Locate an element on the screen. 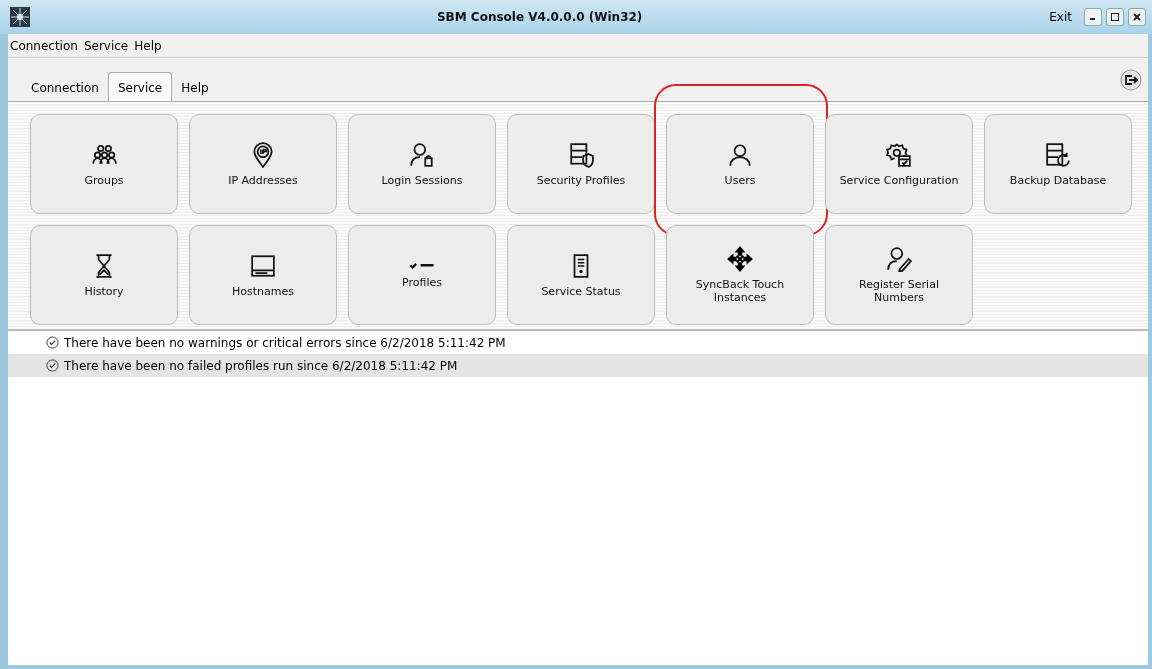  tab: Help is located at coordinates (195, 88).